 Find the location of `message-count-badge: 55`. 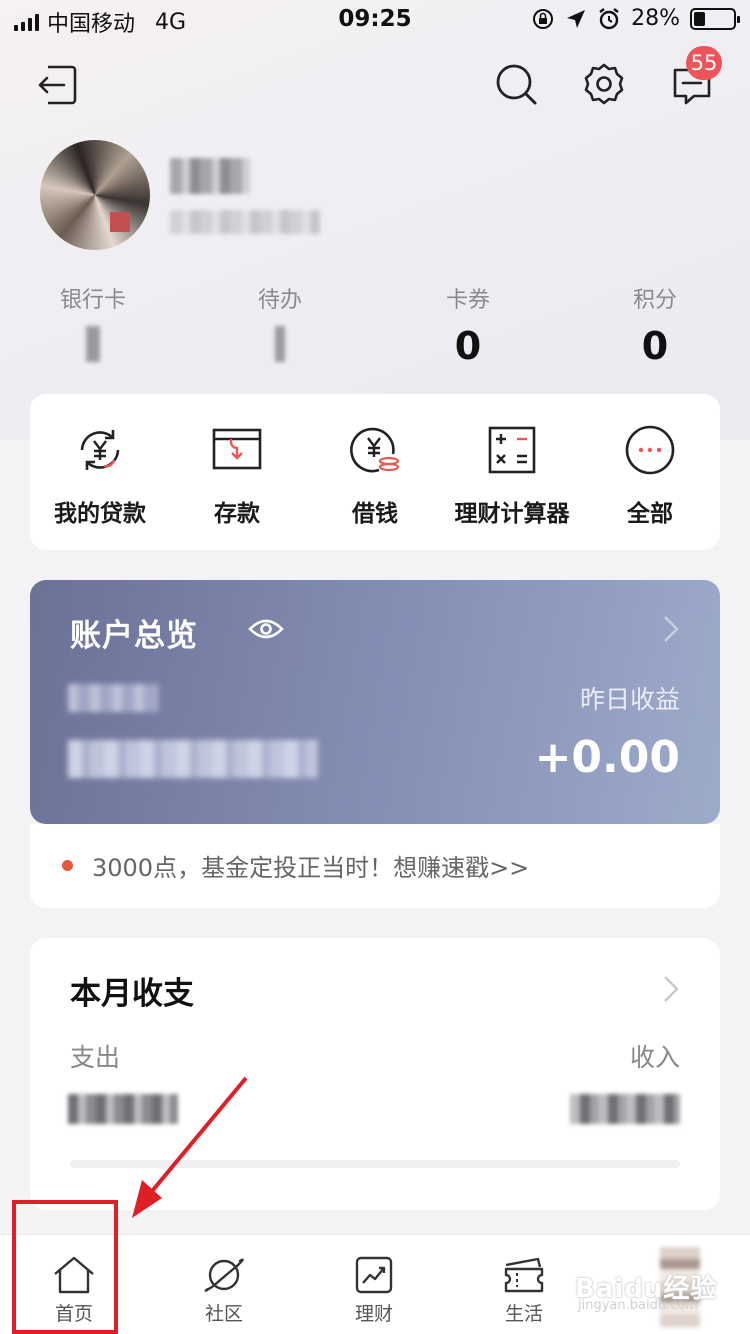

message-count-badge: 55 is located at coordinates (704, 63).